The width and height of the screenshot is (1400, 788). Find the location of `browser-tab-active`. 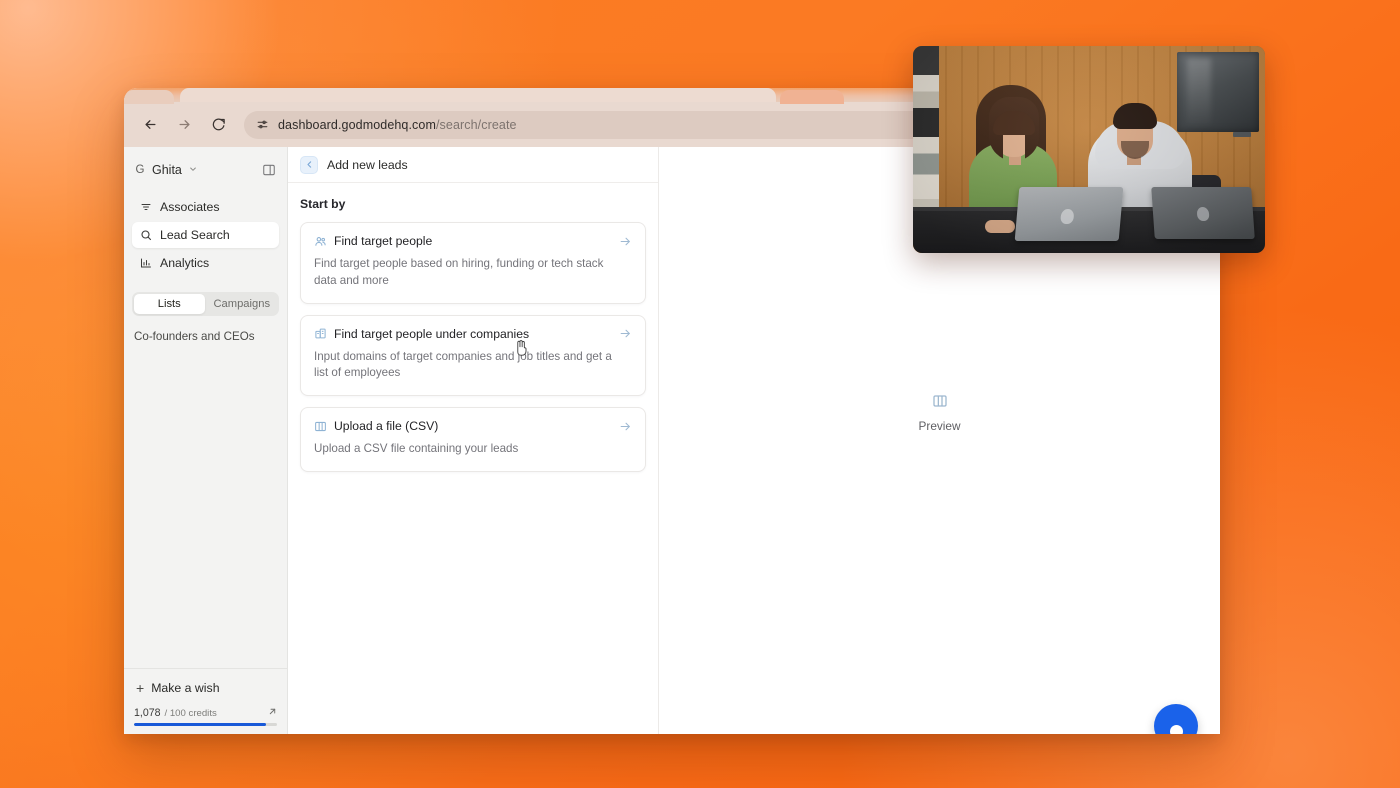

browser-tab-active is located at coordinates (478, 95).